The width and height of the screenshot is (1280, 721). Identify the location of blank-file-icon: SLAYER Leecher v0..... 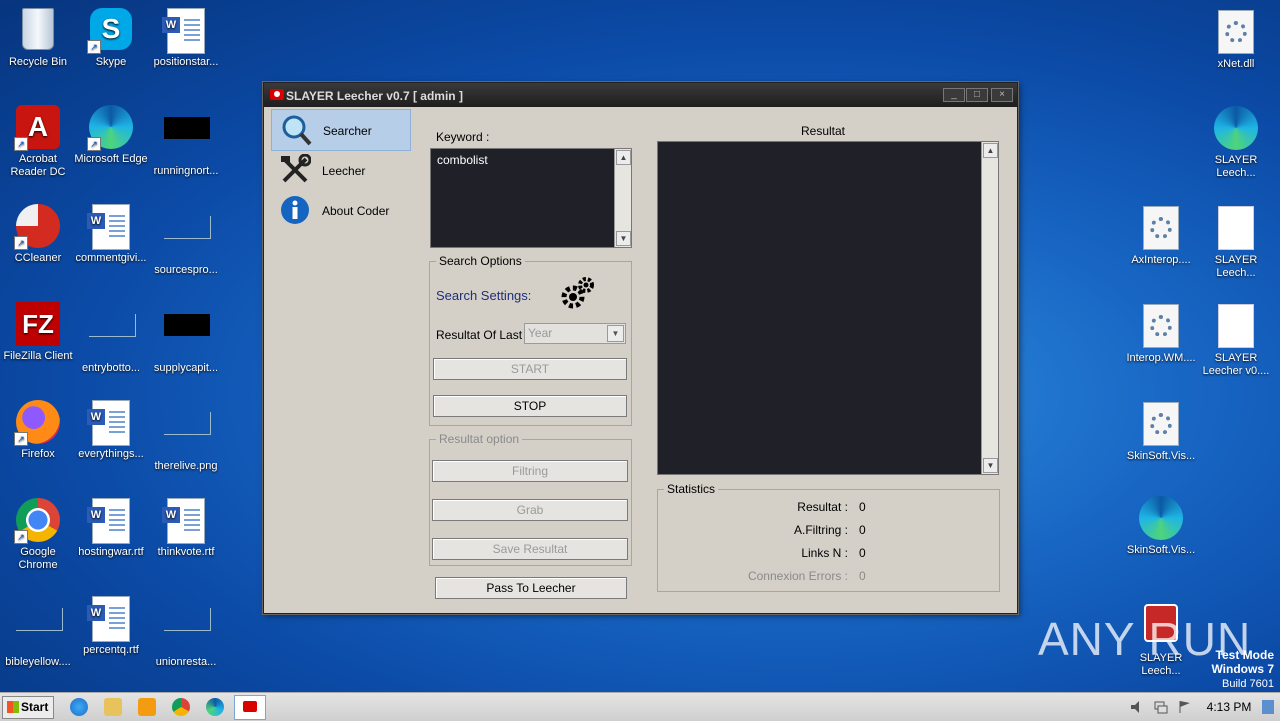
(1236, 341).